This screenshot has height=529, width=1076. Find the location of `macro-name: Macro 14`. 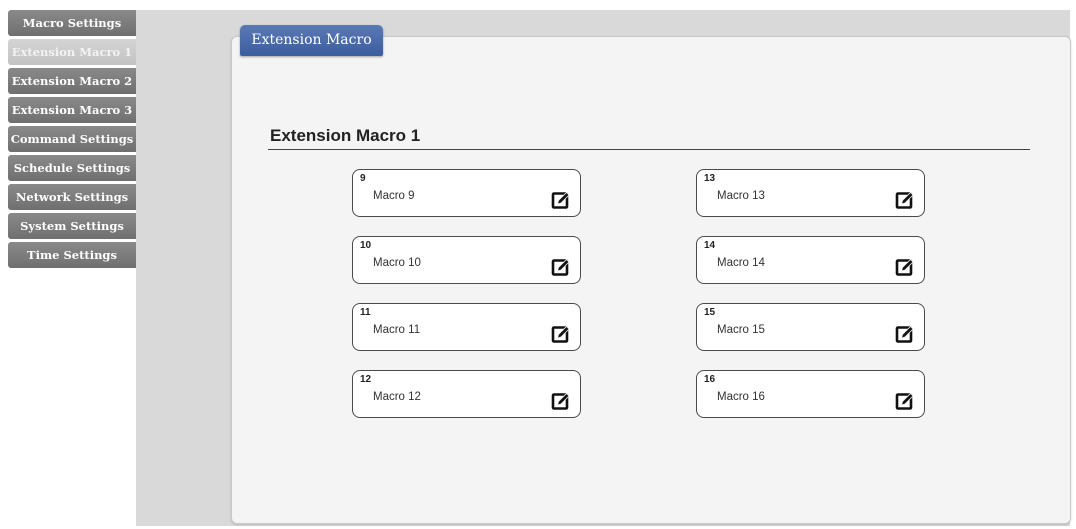

macro-name: Macro 14 is located at coordinates (741, 263).